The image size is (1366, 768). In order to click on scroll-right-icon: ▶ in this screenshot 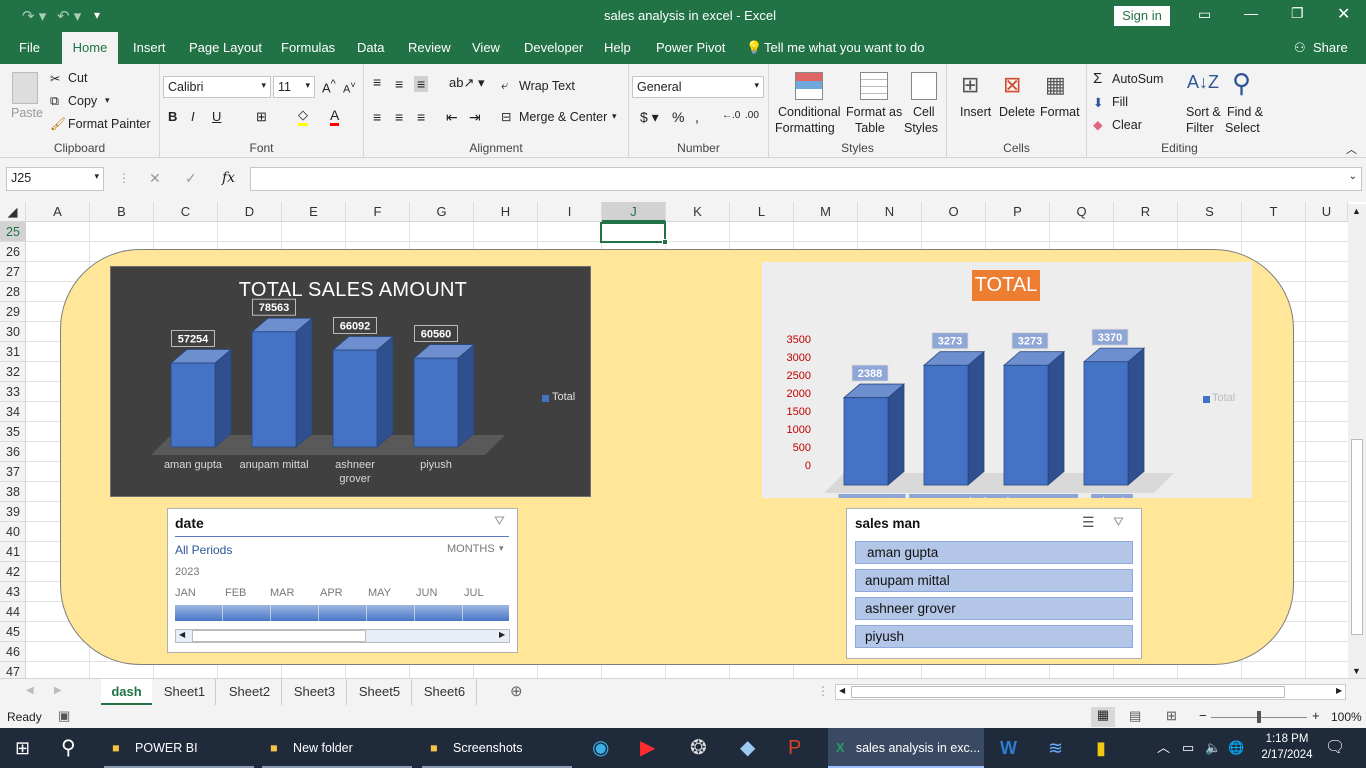, I will do `click(502, 634)`.